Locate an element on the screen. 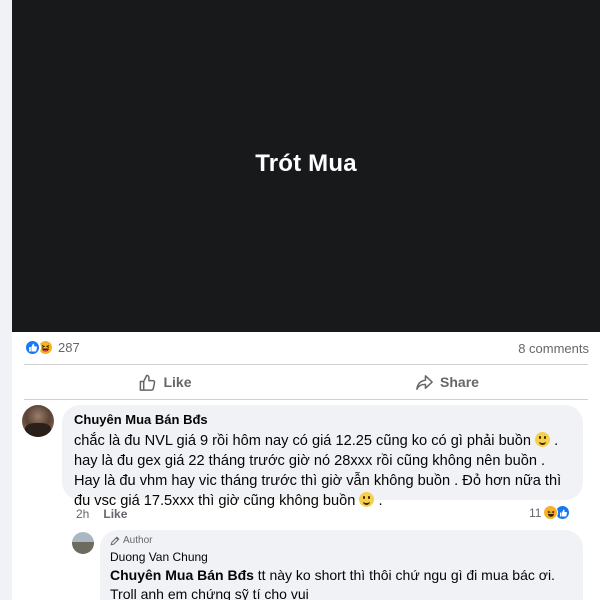 This screenshot has height=600, width=600. post-stats: 287 8 comments is located at coordinates (306, 349).